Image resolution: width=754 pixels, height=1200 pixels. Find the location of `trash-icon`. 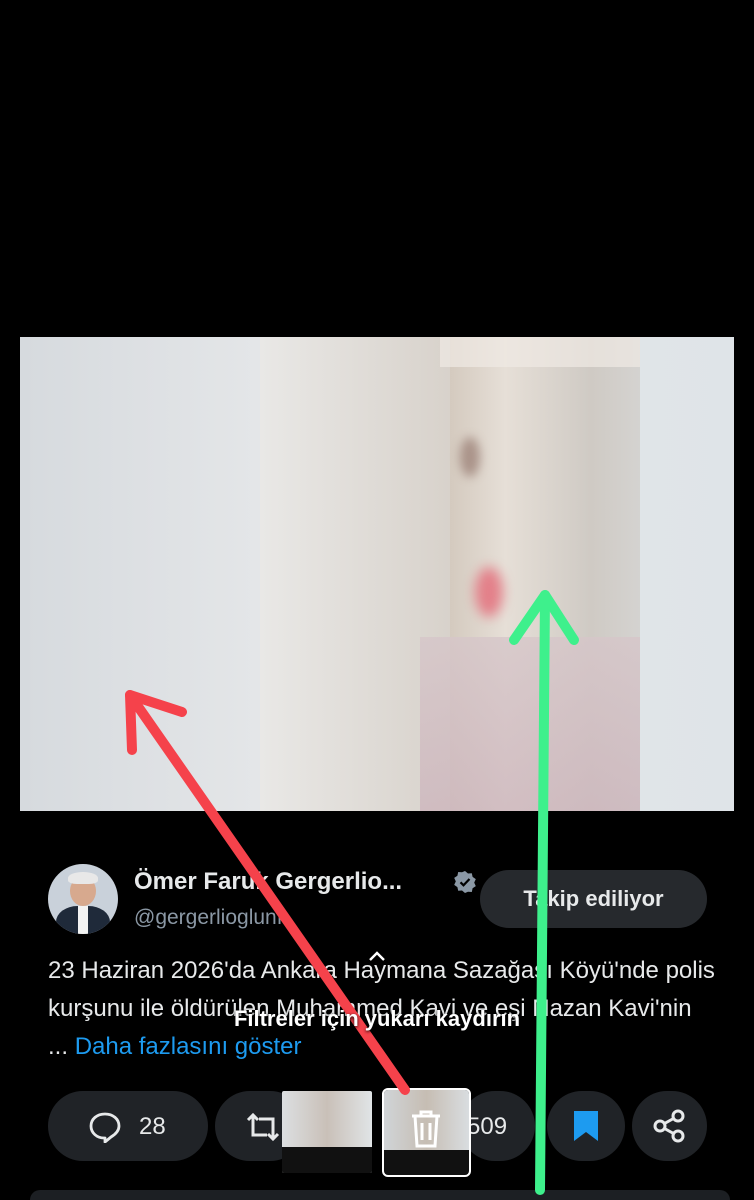

trash-icon is located at coordinates (426, 1129).